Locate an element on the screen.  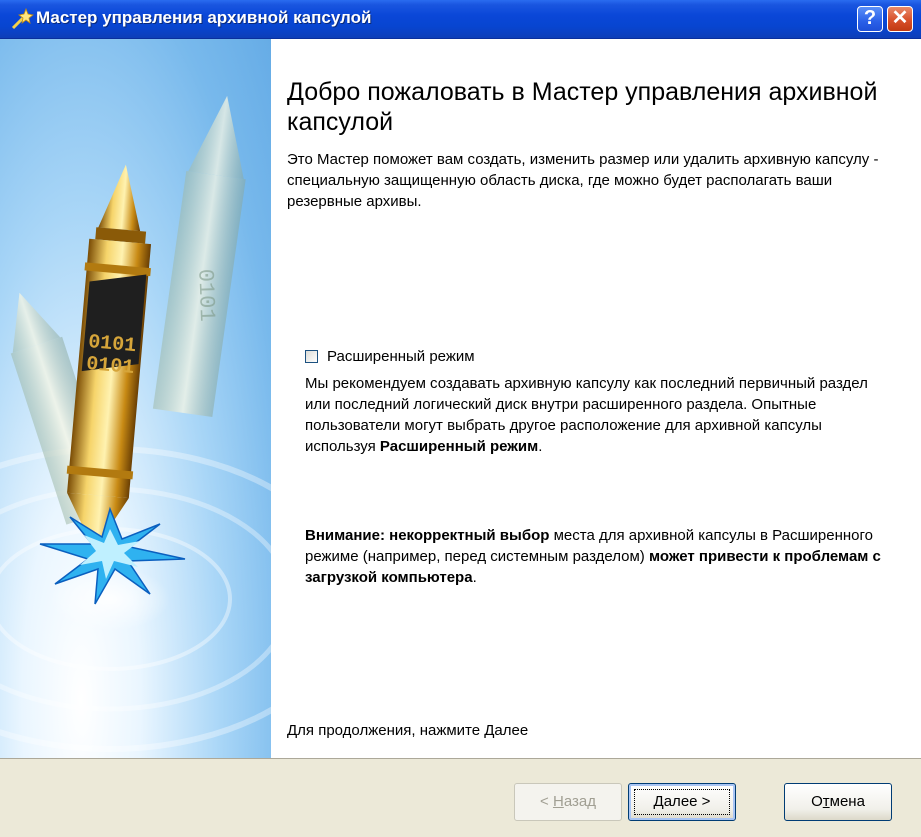
back-rest: азад is located at coordinates (579, 801).